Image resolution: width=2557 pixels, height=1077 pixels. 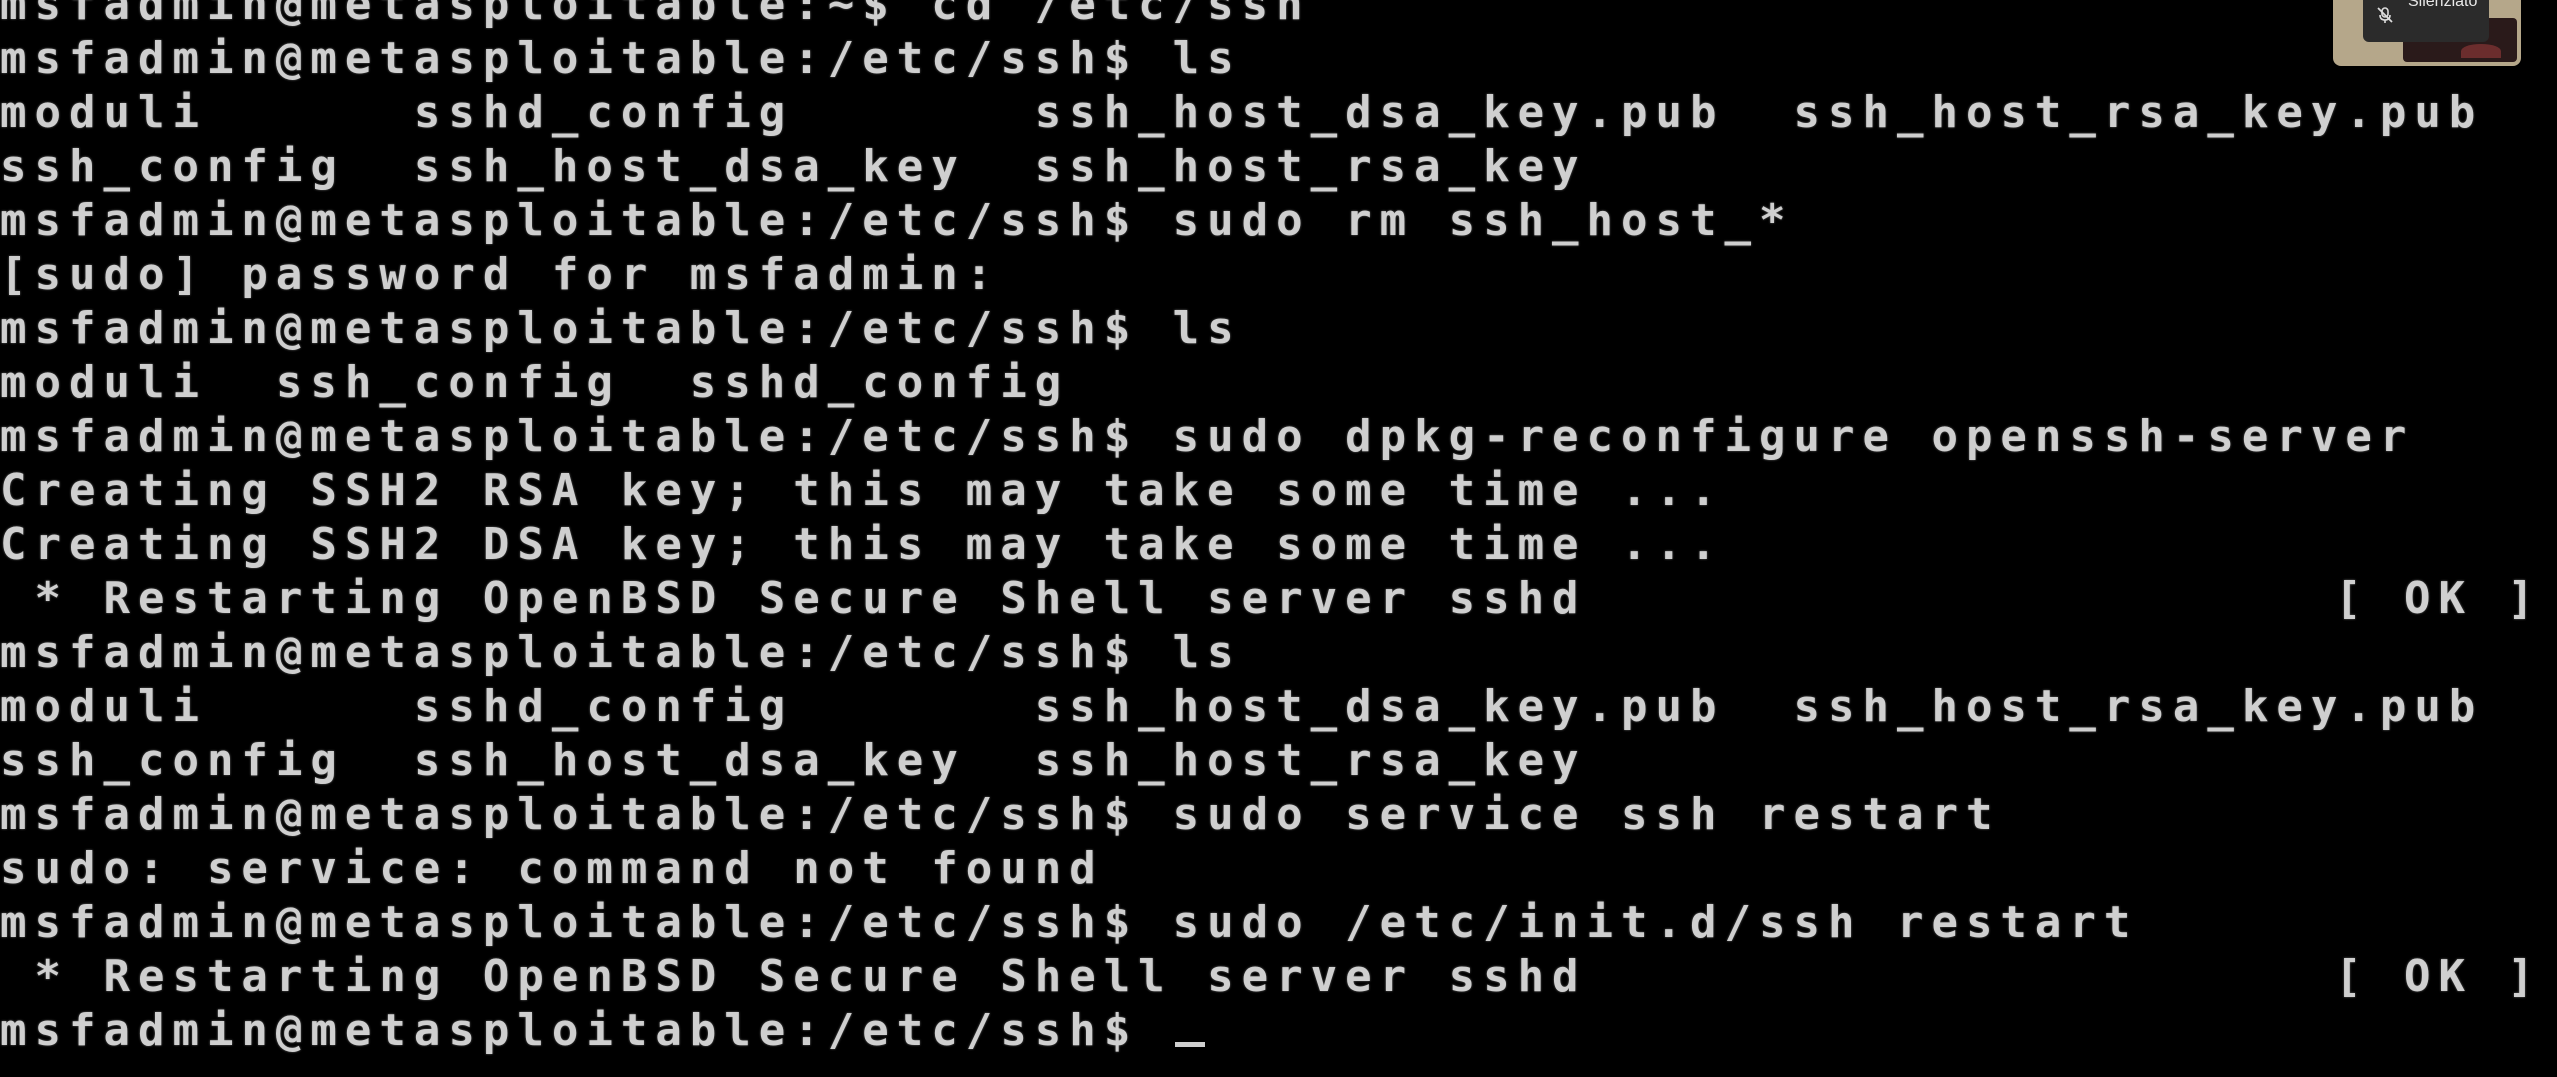 I want to click on muted-badge: Silenziato, so click(x=2426, y=21).